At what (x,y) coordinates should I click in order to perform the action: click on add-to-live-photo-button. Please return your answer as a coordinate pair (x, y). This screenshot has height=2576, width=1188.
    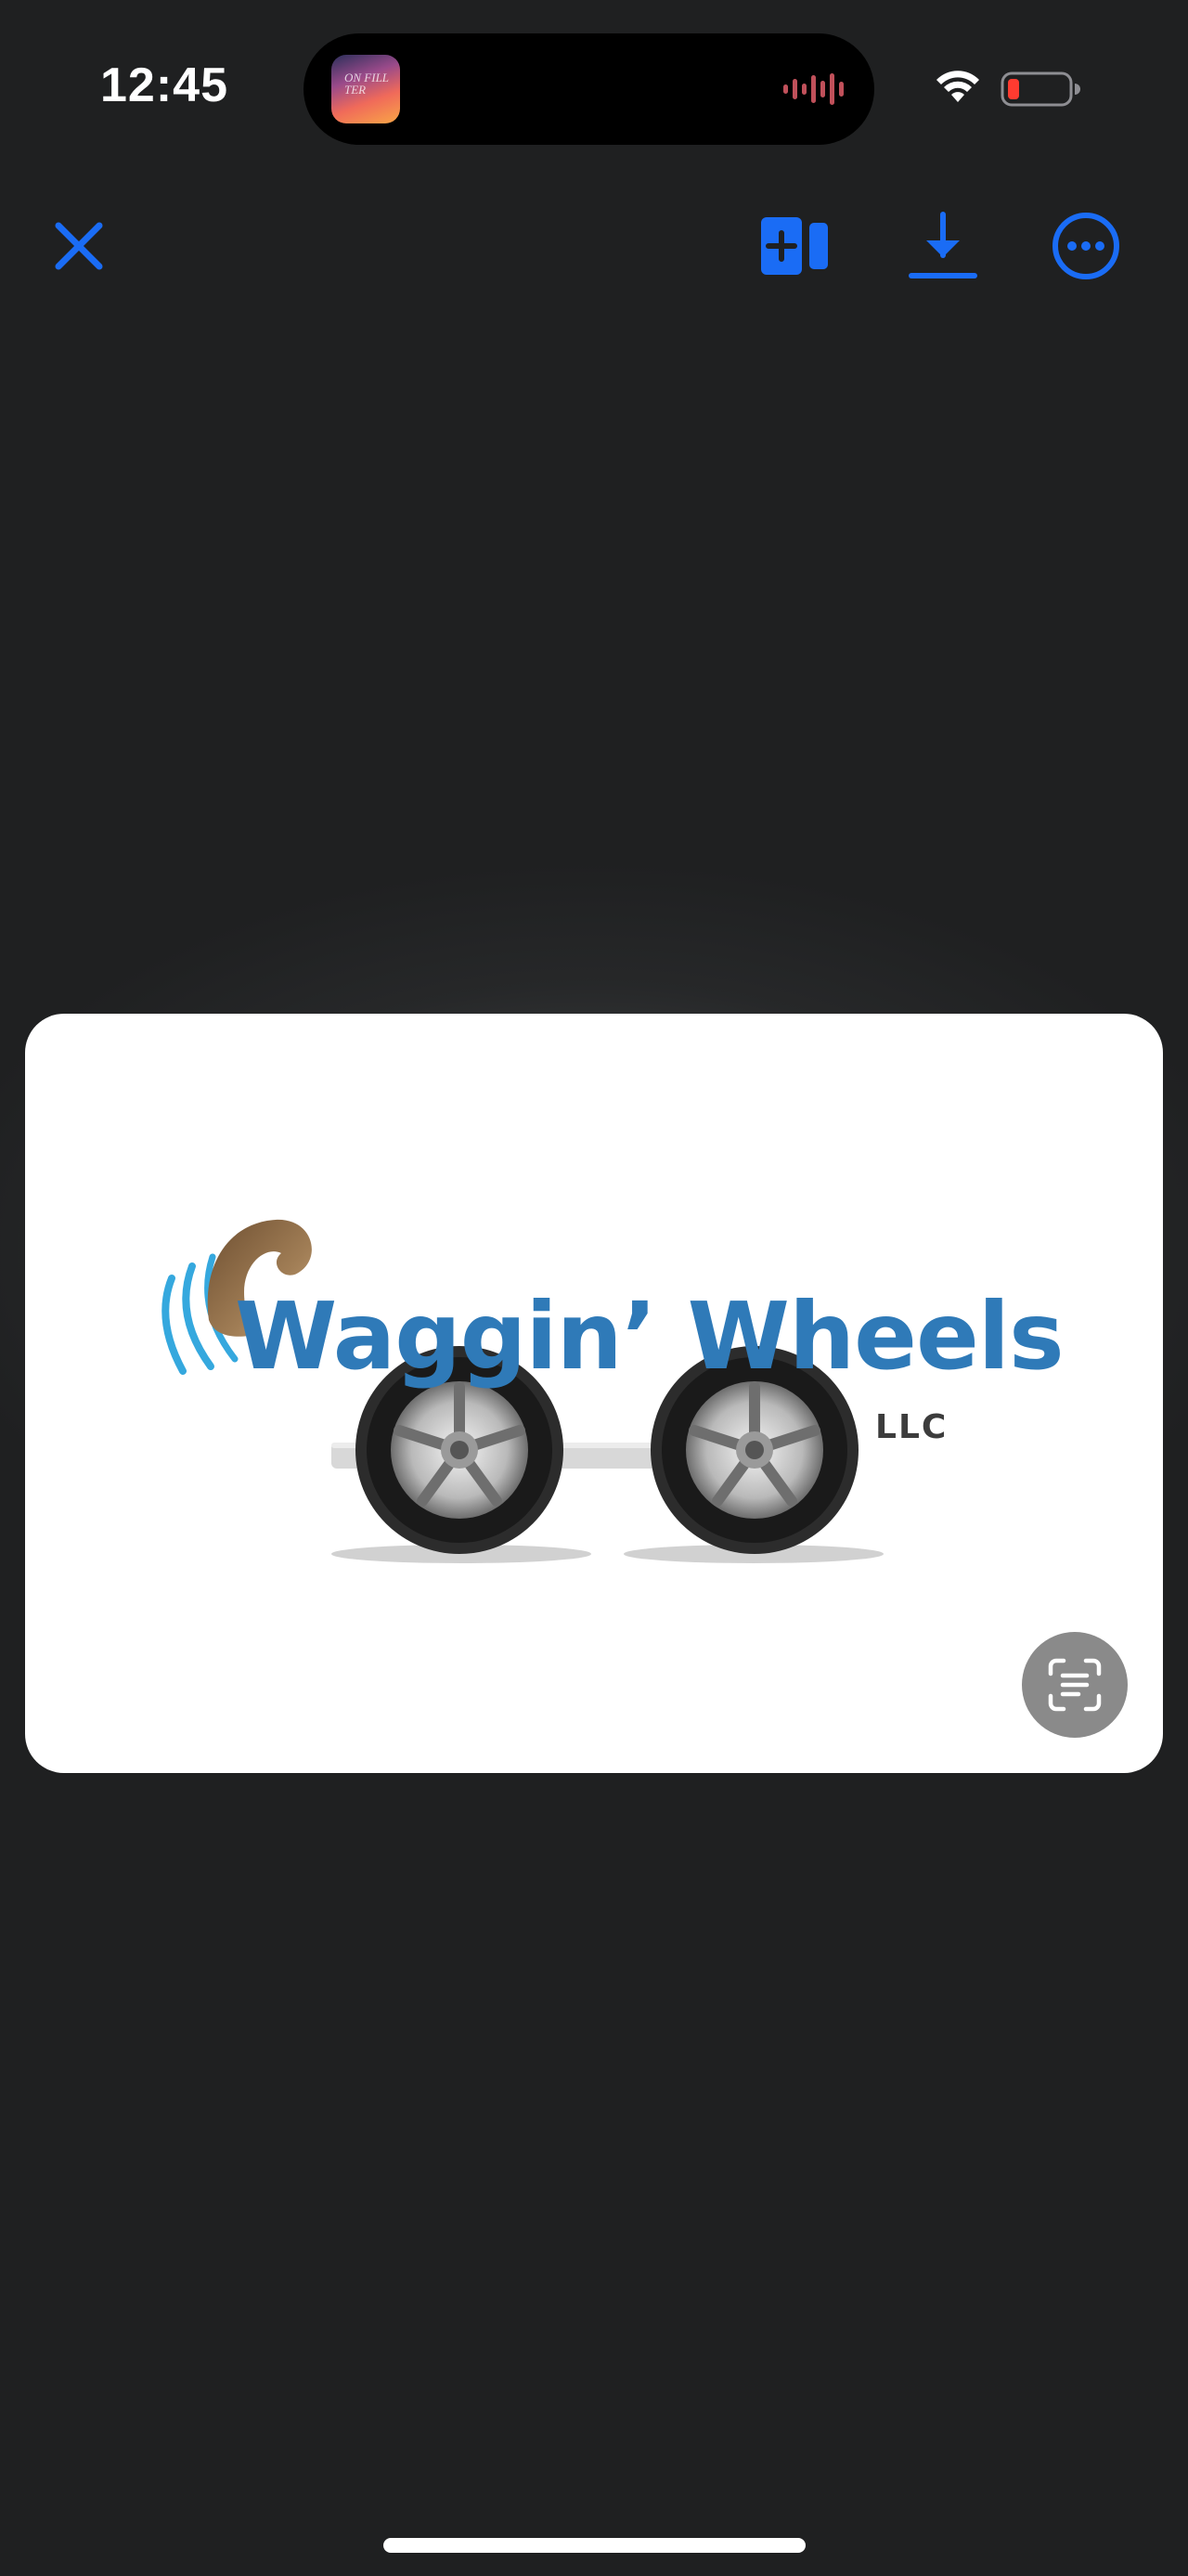
    Looking at the image, I should click on (794, 246).